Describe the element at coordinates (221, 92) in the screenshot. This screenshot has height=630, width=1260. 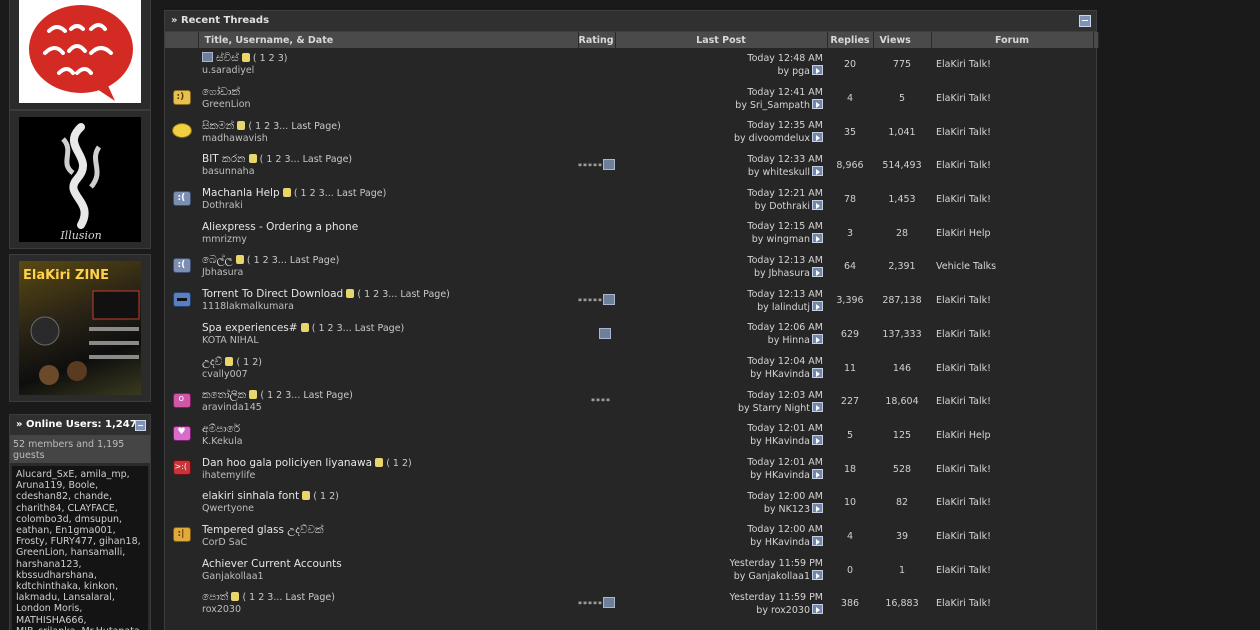
I see `thread-title-link: ගෝඩාක්` at that location.